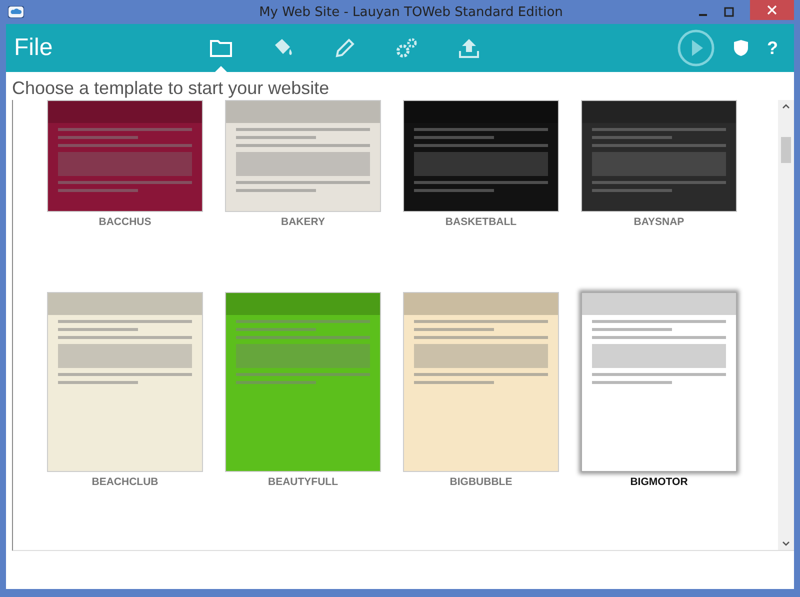 The height and width of the screenshot is (597, 800). Describe the element at coordinates (481, 482) in the screenshot. I see `template-name: BIGBUBBLE` at that location.